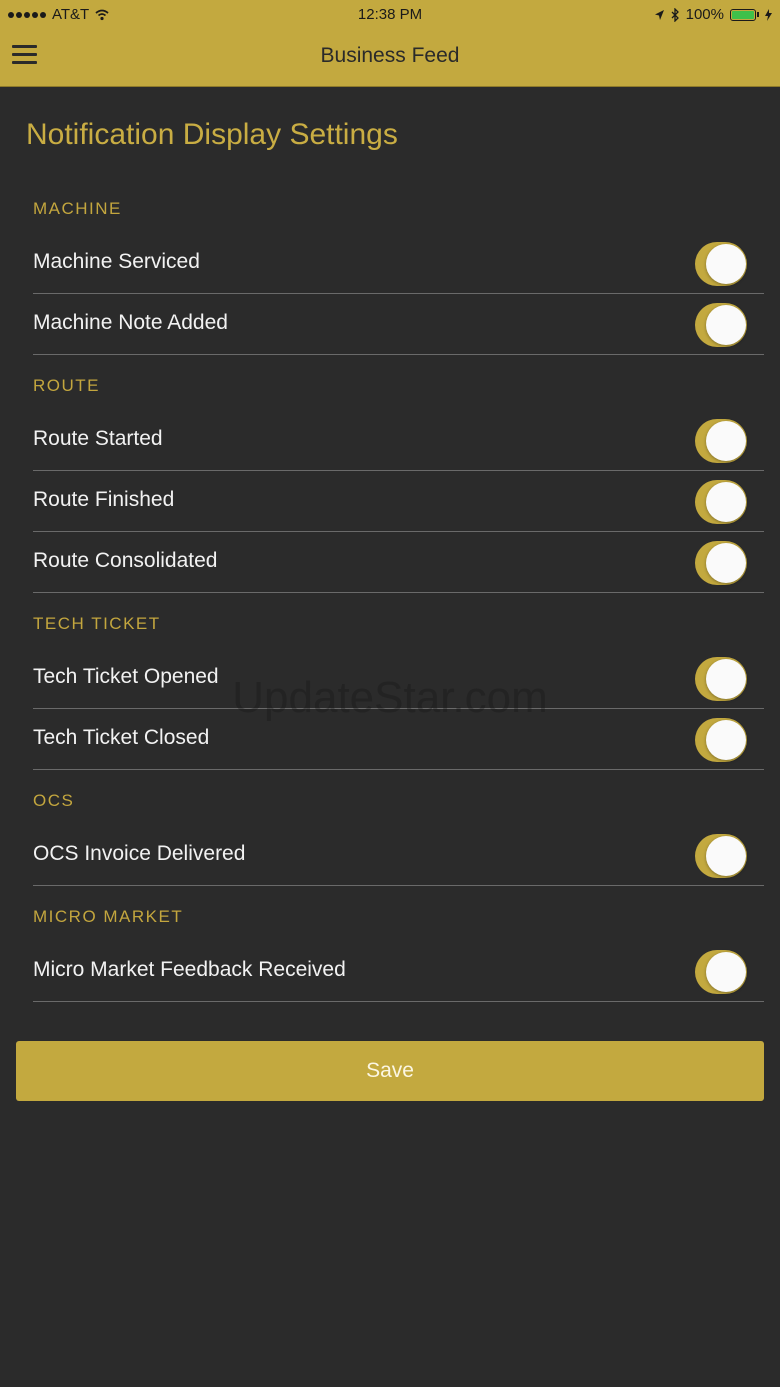 The image size is (780, 1387). What do you see at coordinates (116, 261) in the screenshot?
I see `setting-label: Machine Serviced` at bounding box center [116, 261].